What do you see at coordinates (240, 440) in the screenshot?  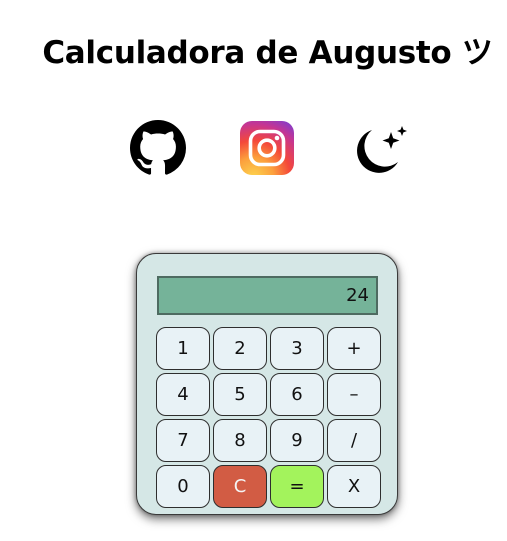 I see `key-8: 8` at bounding box center [240, 440].